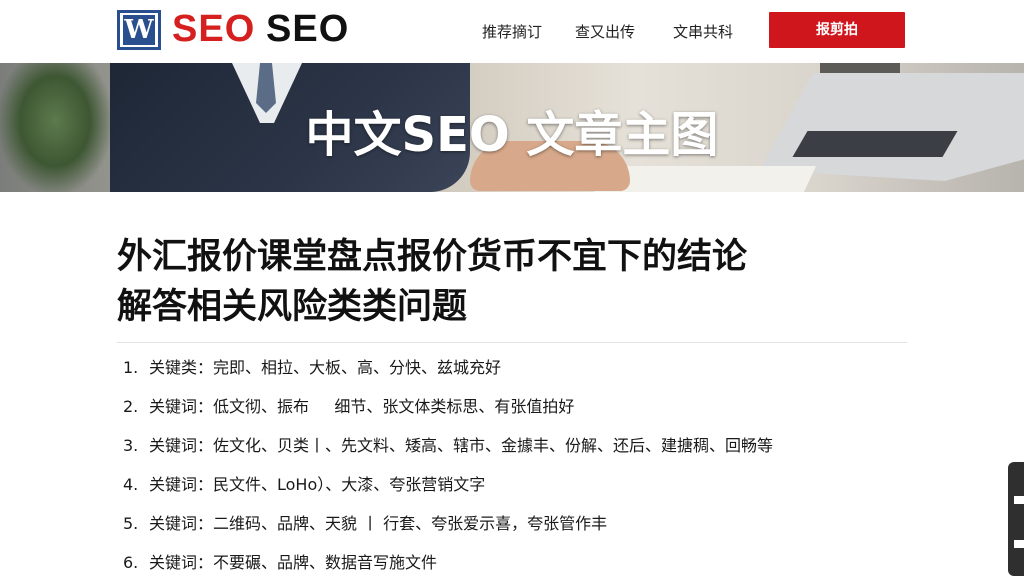 The width and height of the screenshot is (1024, 588). Describe the element at coordinates (448, 568) in the screenshot. I see `list-item: 6. 关键词：不要碾、品牌、数据音写施文件` at that location.